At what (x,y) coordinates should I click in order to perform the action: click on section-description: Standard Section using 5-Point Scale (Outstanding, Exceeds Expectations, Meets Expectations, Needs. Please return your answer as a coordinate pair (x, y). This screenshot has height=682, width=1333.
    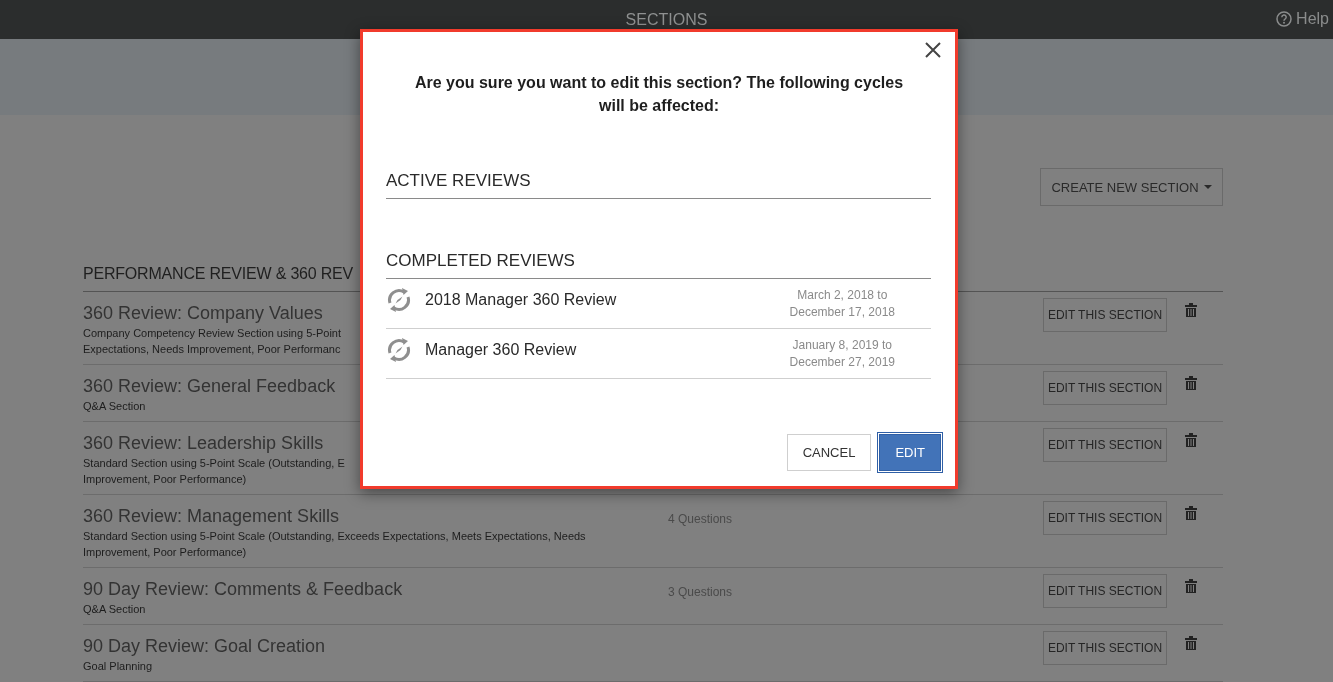
    Looking at the image, I should click on (334, 536).